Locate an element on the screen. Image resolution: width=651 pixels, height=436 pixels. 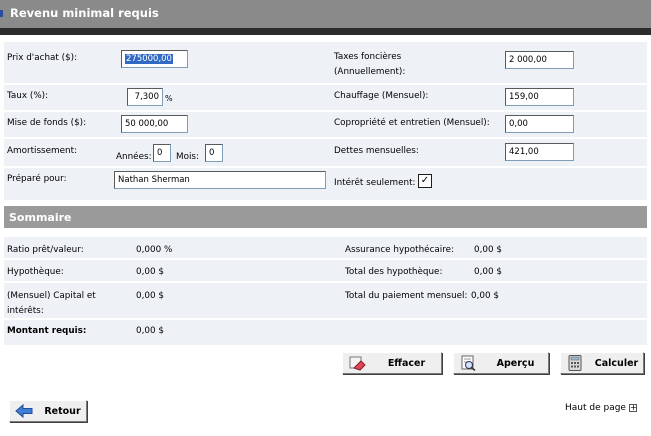
condo-fees-input: 0,00 is located at coordinates (539, 124).